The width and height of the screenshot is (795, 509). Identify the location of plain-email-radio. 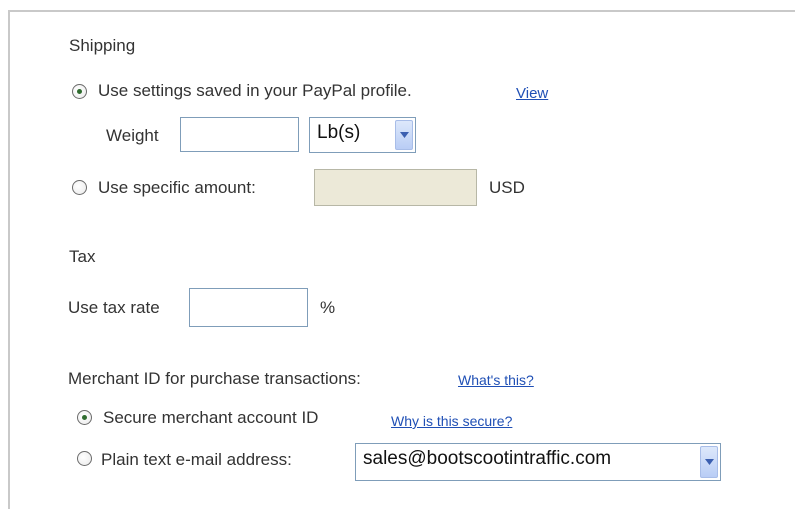
(84, 458).